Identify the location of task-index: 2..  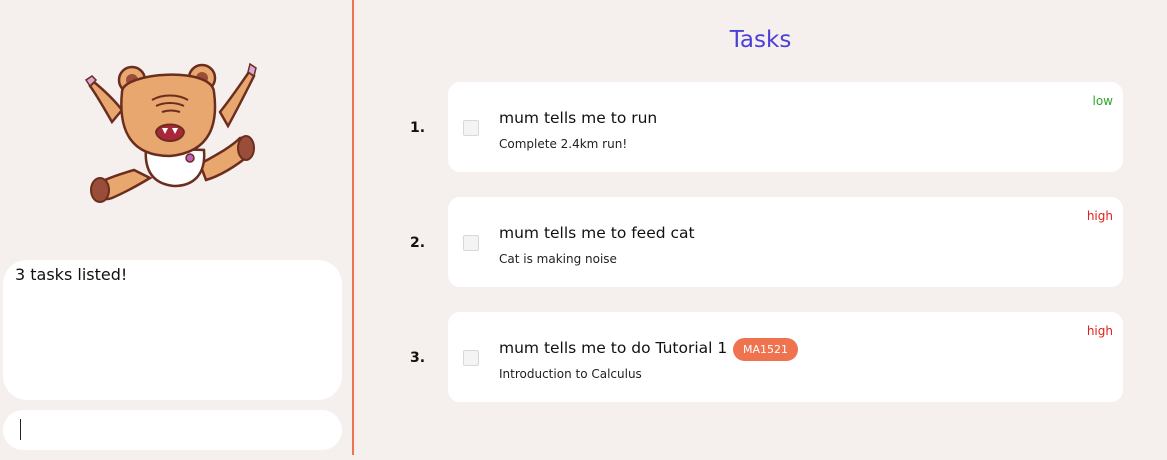
(418, 243).